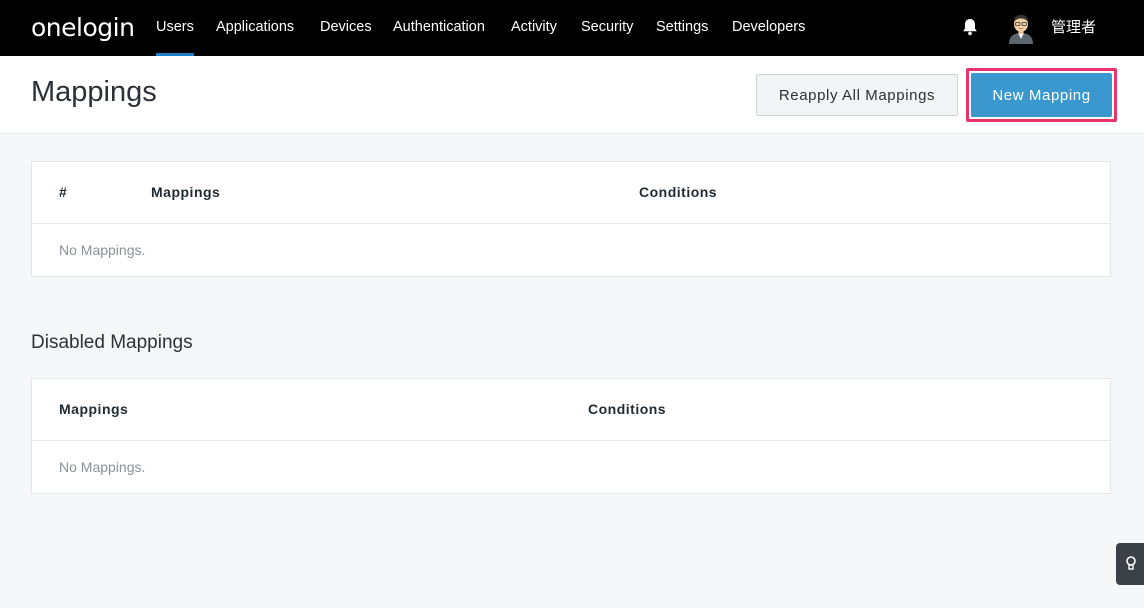  Describe the element at coordinates (768, 28) in the screenshot. I see `nav-item-developers: Developers` at that location.